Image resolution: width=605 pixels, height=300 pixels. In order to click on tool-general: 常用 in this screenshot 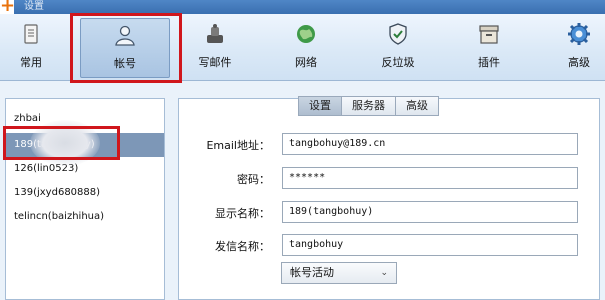, I will do `click(31, 47)`.